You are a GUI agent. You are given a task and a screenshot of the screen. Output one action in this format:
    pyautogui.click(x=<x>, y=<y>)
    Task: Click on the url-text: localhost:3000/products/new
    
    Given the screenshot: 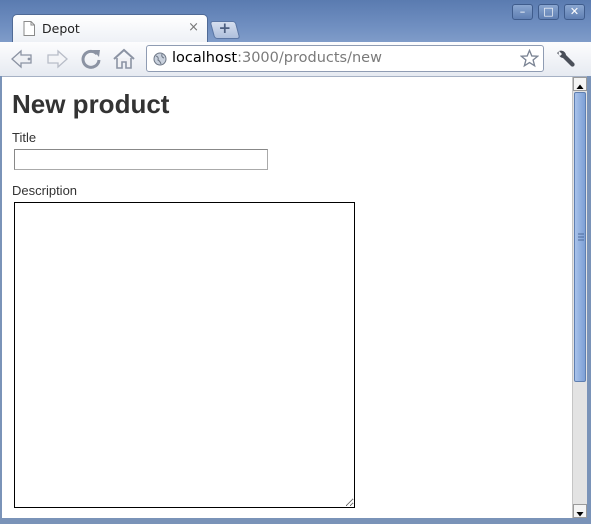 What is the action you would take?
    pyautogui.click(x=277, y=58)
    